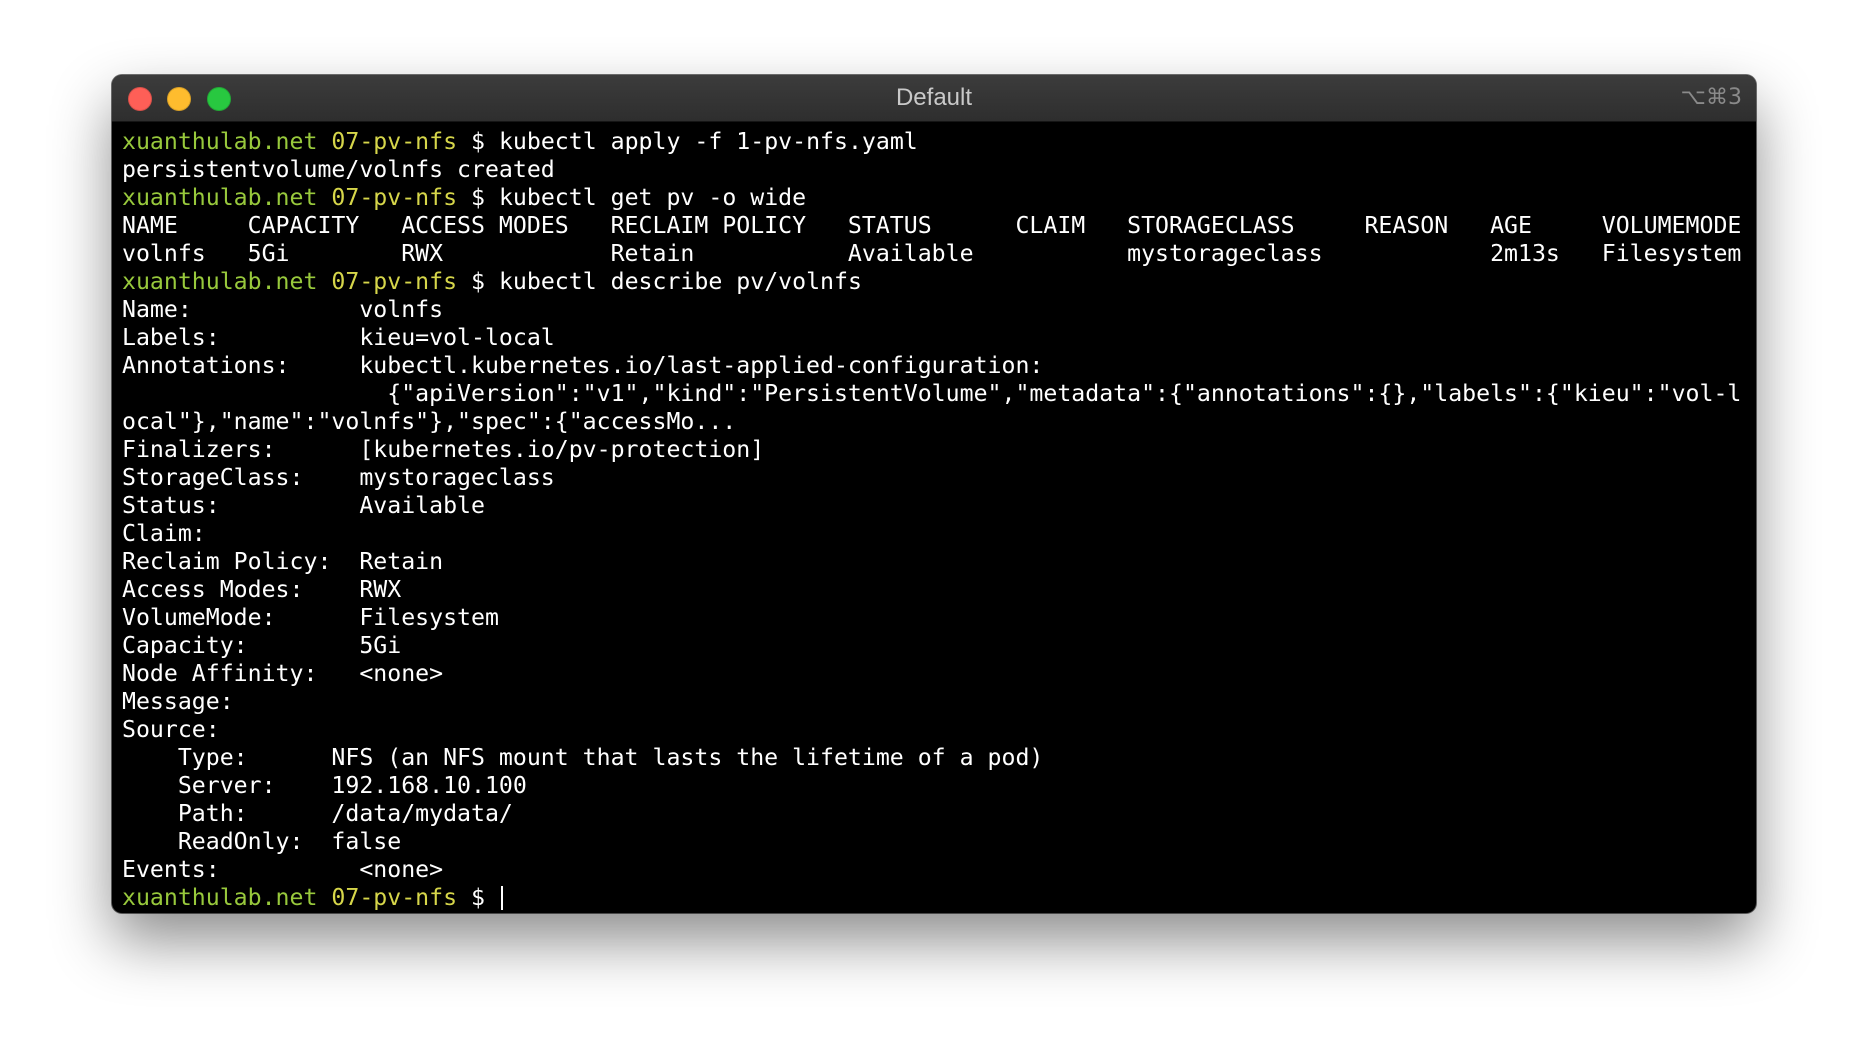  What do you see at coordinates (262, 645) in the screenshot?
I see `describe-line: Capacity: 5Gi` at bounding box center [262, 645].